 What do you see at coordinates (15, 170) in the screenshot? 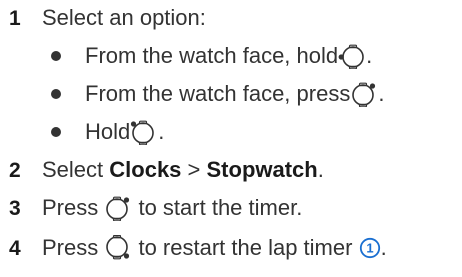
I see `step-number: 2` at bounding box center [15, 170].